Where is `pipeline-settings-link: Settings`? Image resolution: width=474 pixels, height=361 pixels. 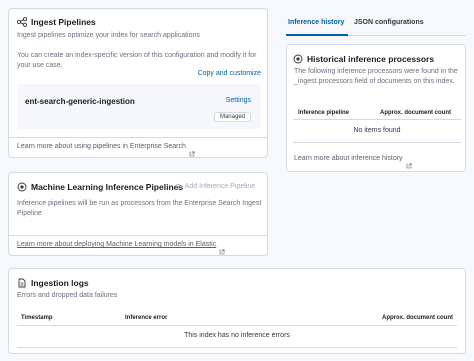 pipeline-settings-link: Settings is located at coordinates (238, 100).